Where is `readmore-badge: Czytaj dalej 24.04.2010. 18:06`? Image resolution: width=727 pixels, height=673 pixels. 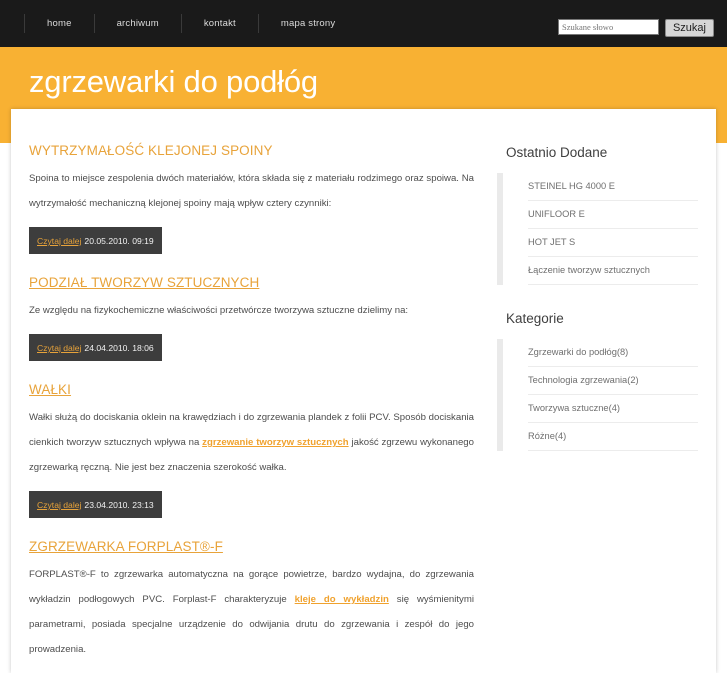
readmore-badge: Czytaj dalej 24.04.2010. 18:06 is located at coordinates (95, 347).